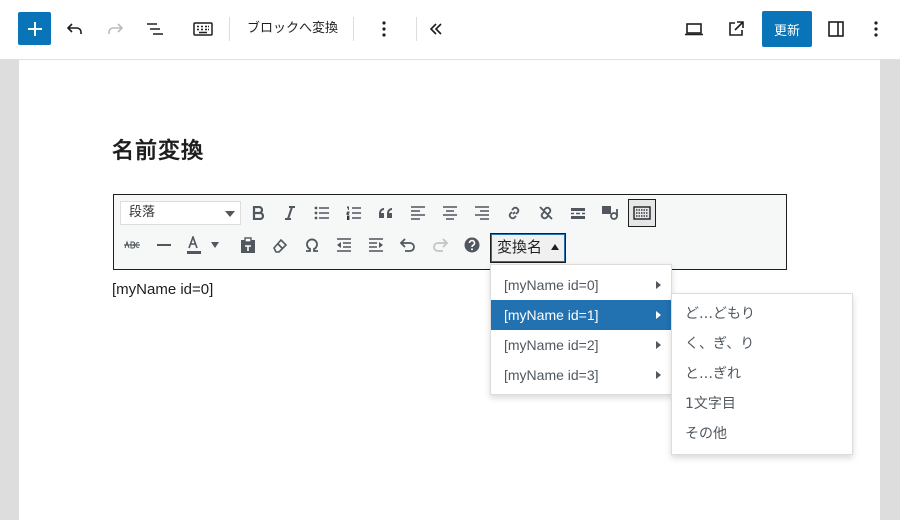  I want to click on horizontal-line-button, so click(164, 245).